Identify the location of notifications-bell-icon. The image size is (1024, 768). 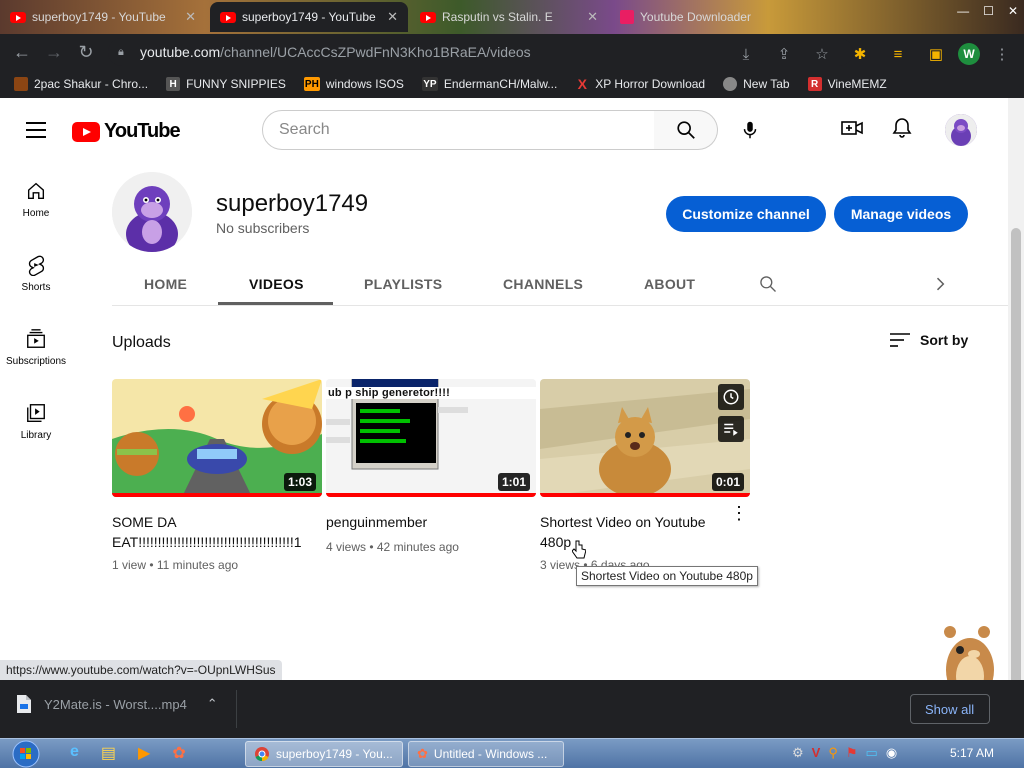
(902, 128).